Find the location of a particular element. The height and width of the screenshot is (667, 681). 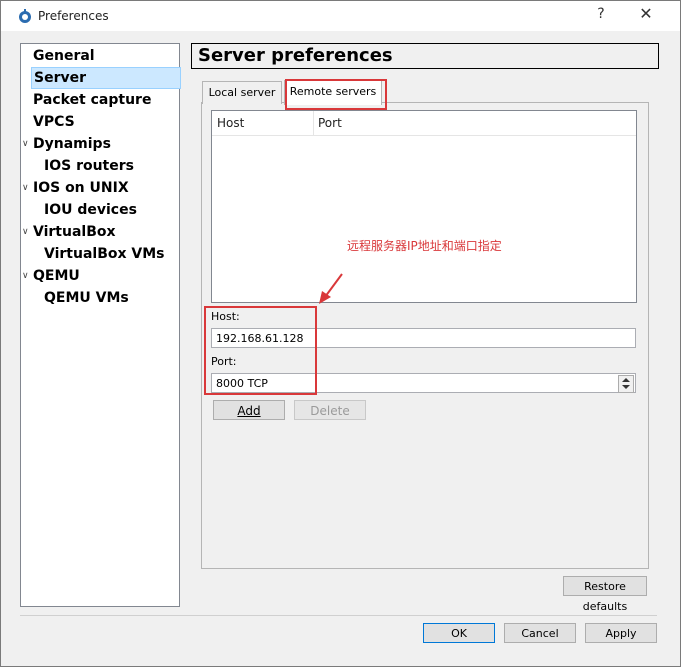

title-bar: Preferences ? ✕ is located at coordinates (340, 16).